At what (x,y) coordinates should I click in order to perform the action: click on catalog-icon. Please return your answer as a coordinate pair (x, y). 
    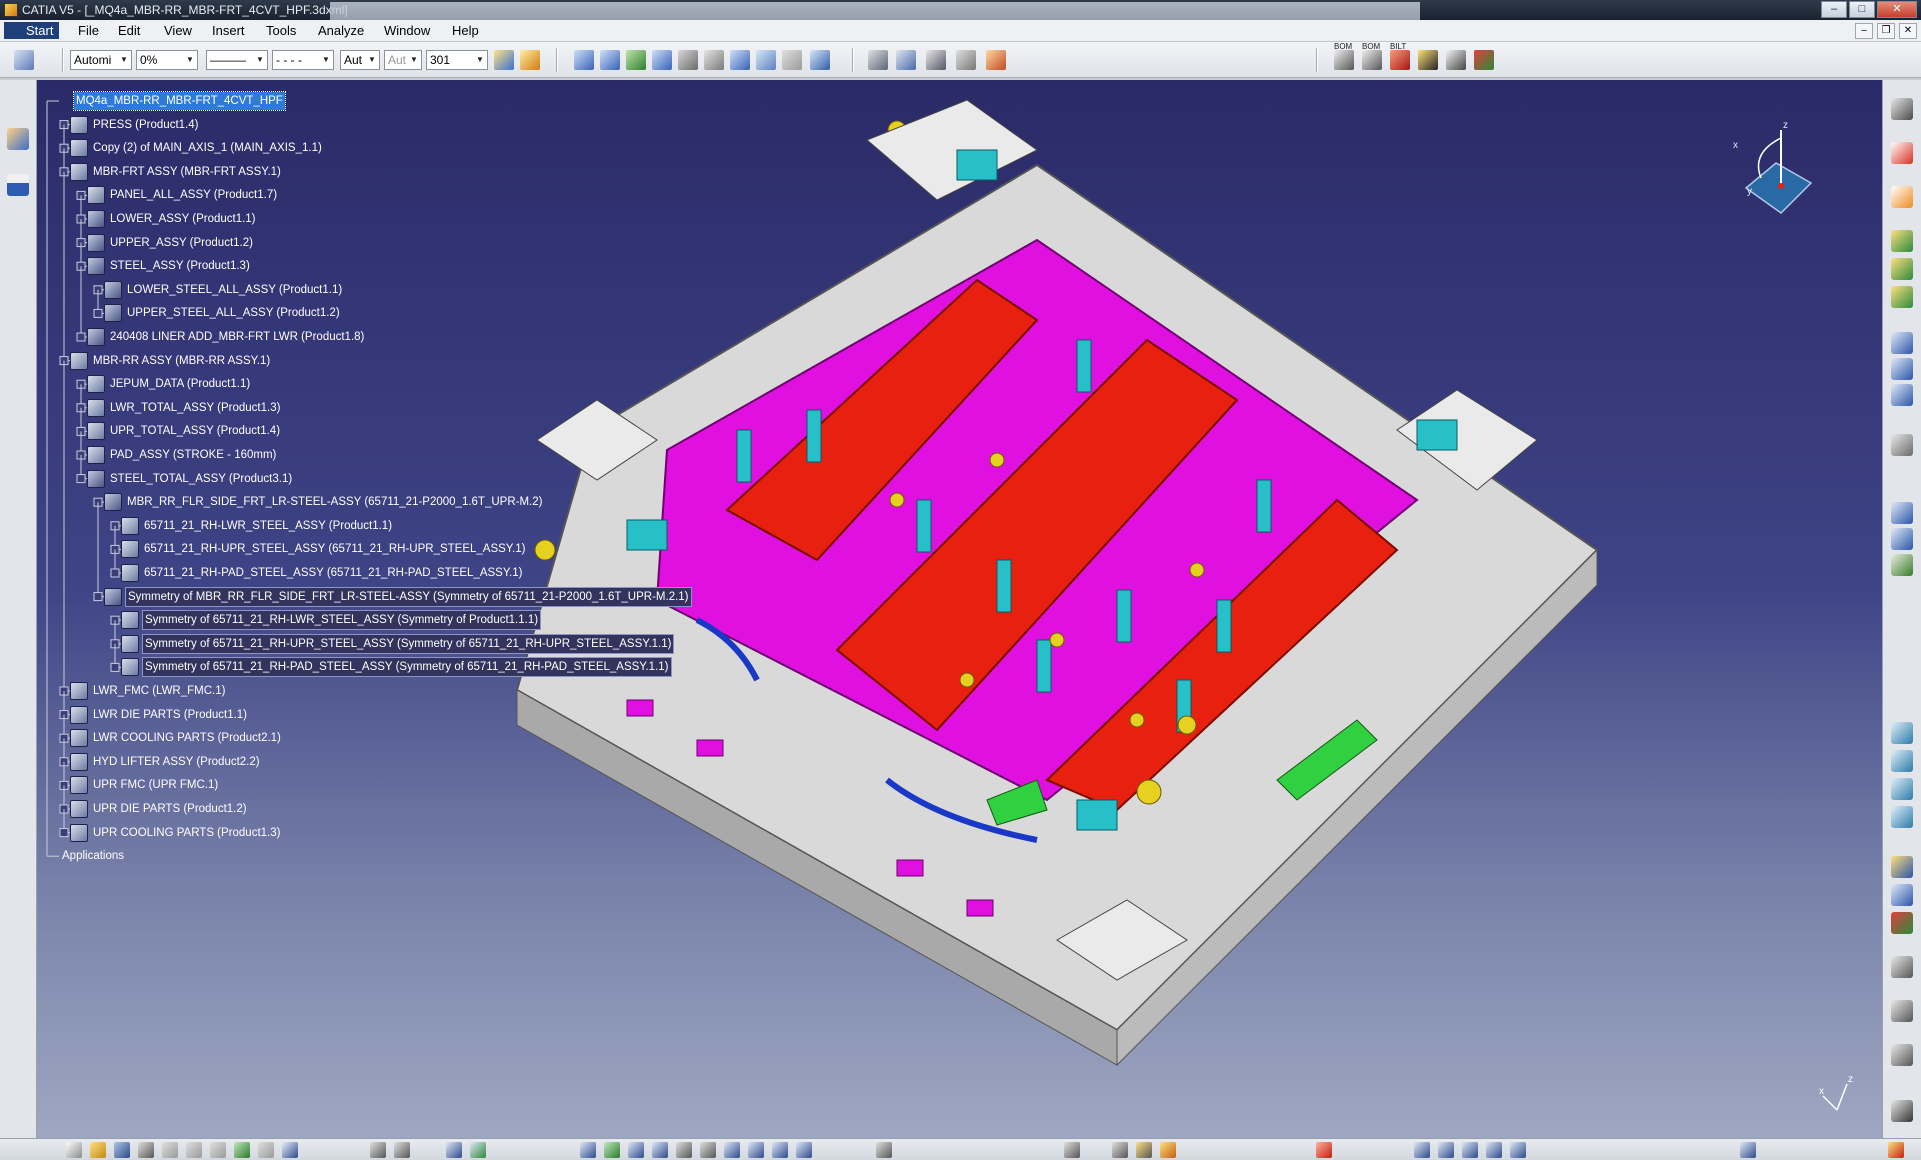
    Looking at the image, I should click on (1484, 60).